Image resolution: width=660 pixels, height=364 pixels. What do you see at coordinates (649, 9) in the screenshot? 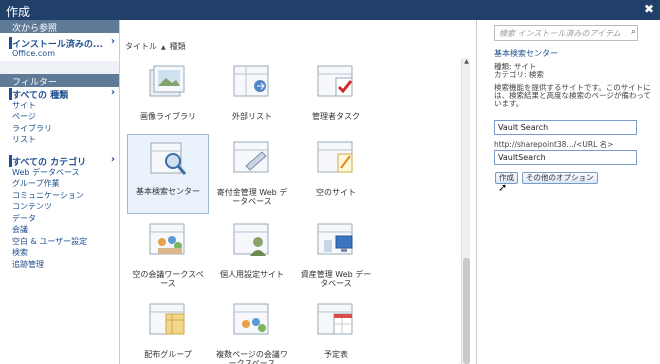
I see `close-icon: ✖` at bounding box center [649, 9].